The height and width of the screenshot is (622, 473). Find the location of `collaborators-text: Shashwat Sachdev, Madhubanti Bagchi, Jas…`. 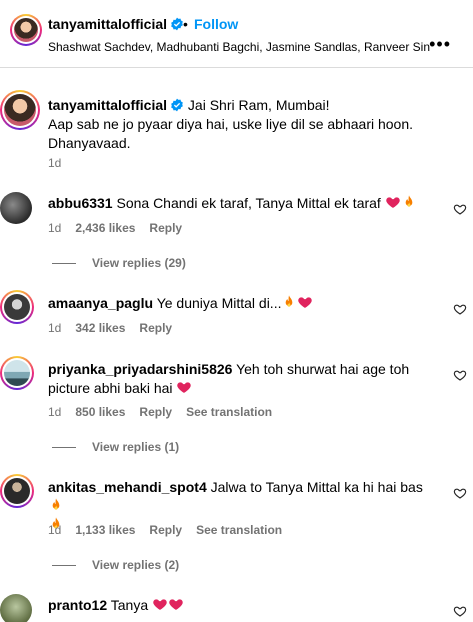

collaborators-text: Shashwat Sachdev, Madhubanti Bagchi, Jas… is located at coordinates (239, 47).